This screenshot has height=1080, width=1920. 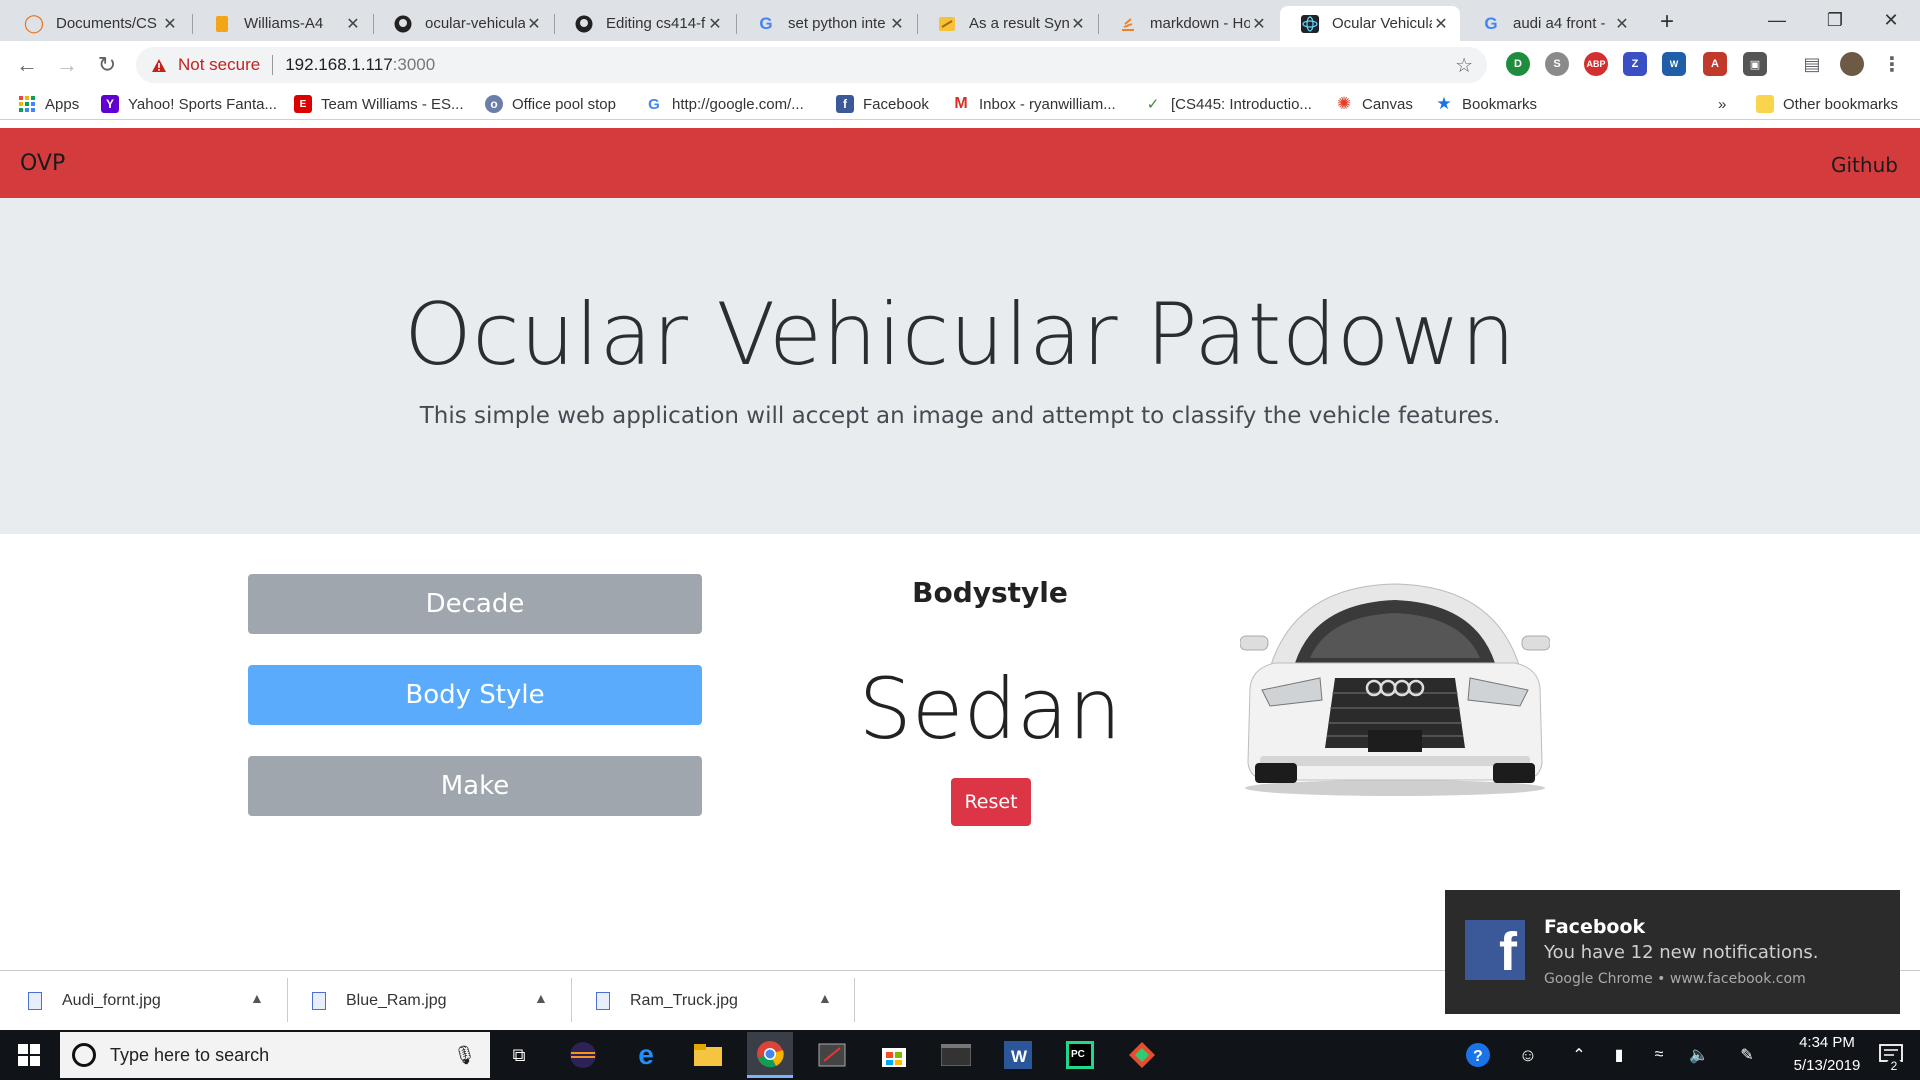 What do you see at coordinates (832, 1055) in the screenshot?
I see `snipping-tool-icon` at bounding box center [832, 1055].